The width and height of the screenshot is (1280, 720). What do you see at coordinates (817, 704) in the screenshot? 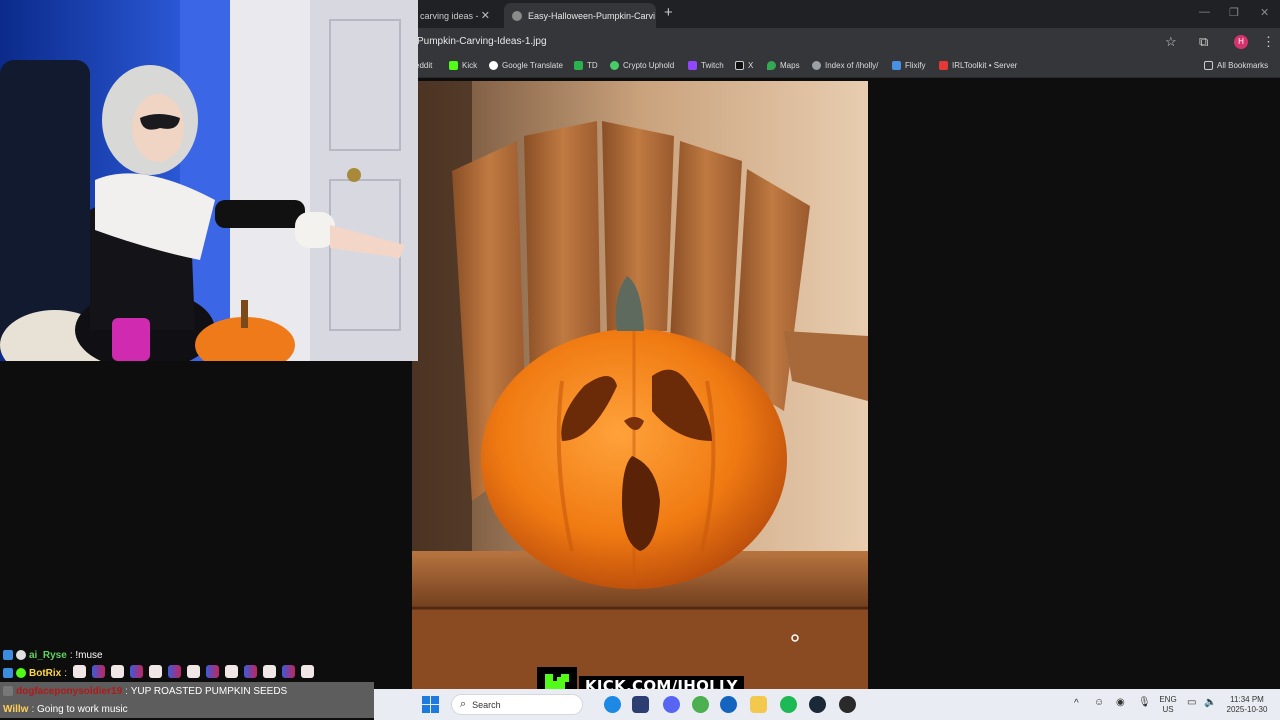
I see `steam-icon` at bounding box center [817, 704].